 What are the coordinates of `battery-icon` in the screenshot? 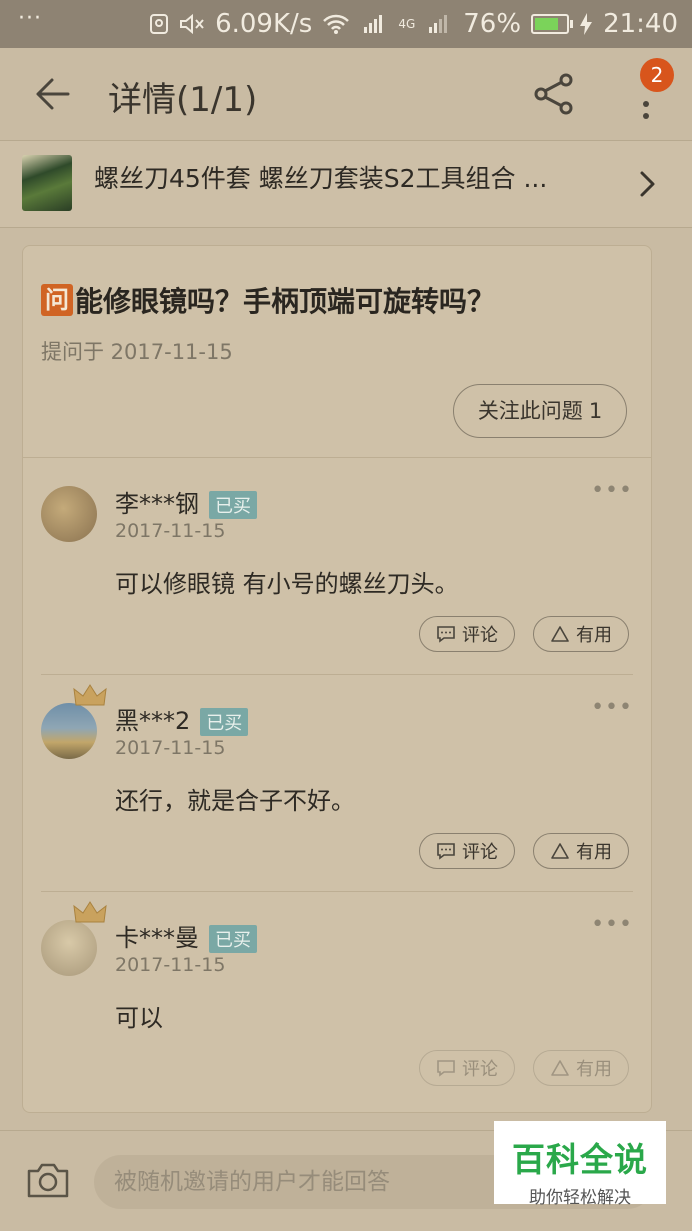 It's located at (552, 24).